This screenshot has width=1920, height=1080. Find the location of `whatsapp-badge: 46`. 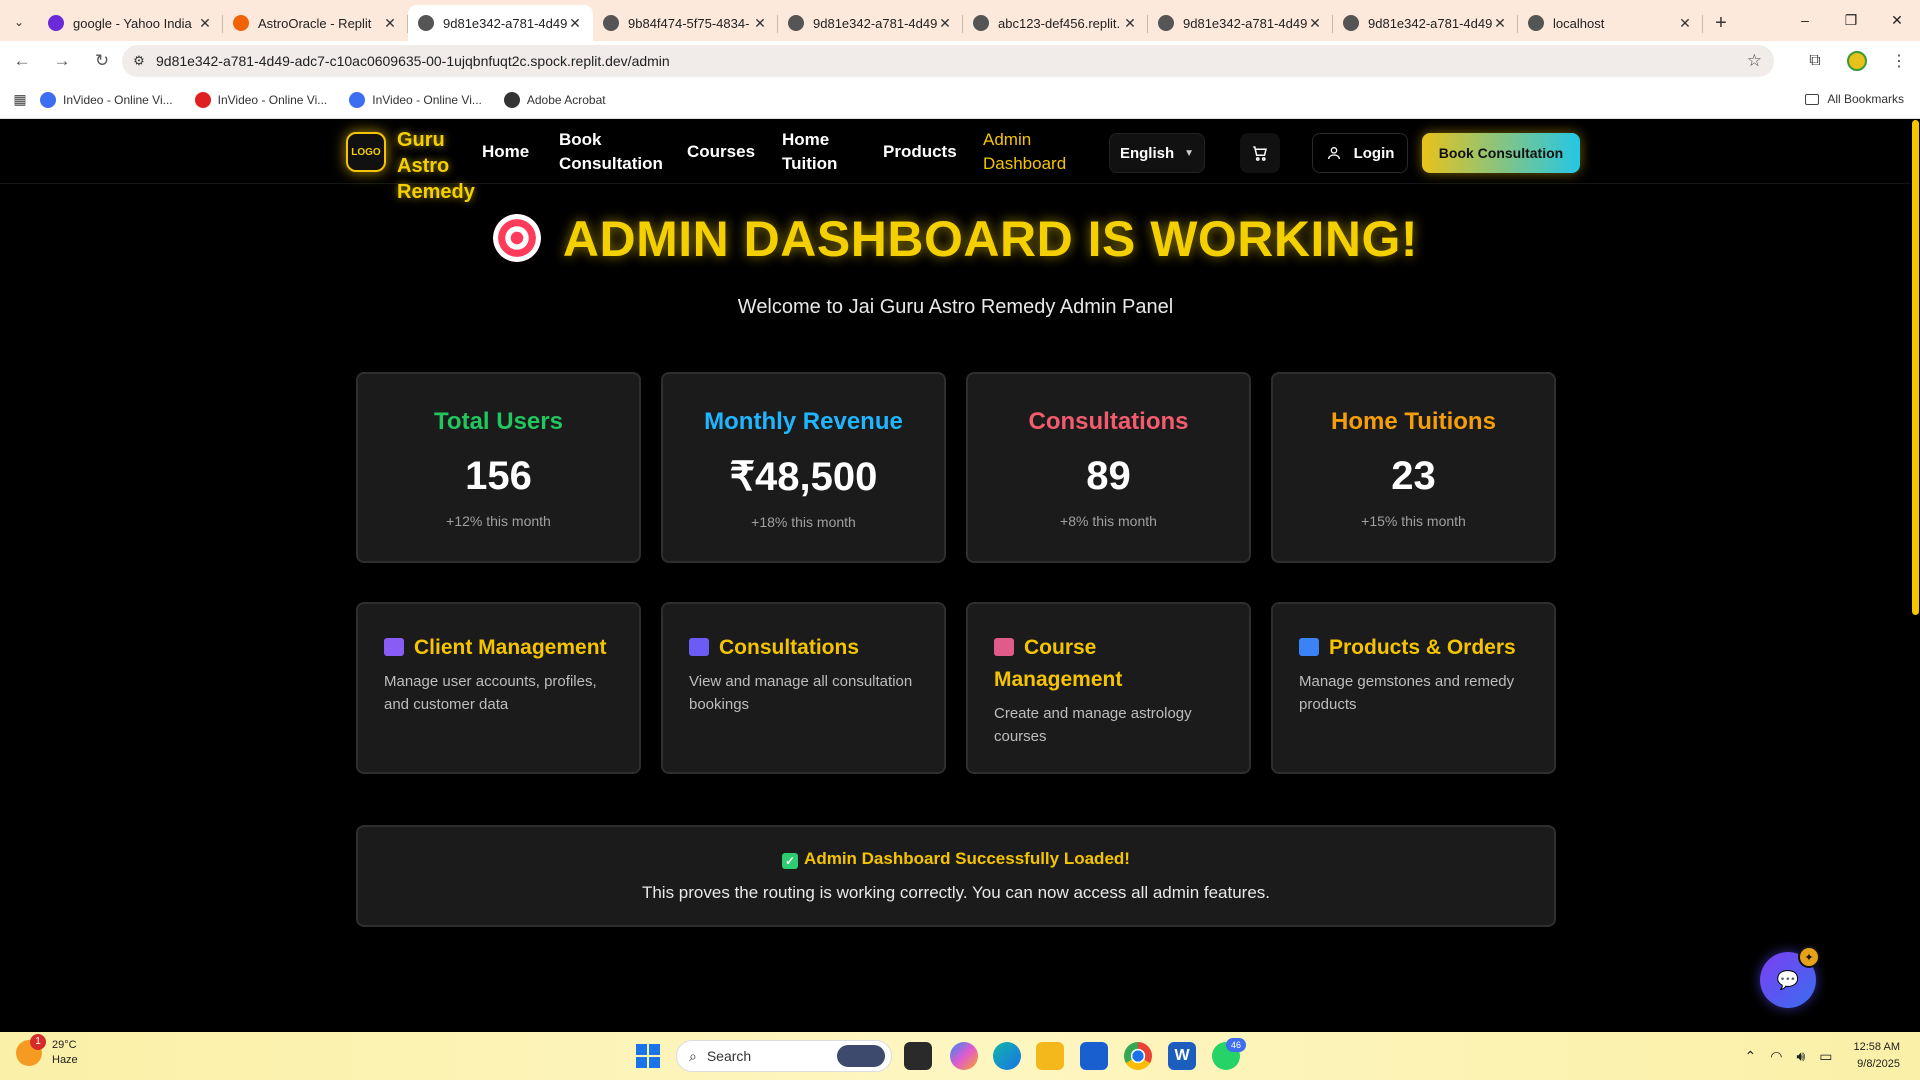

whatsapp-badge: 46 is located at coordinates (1236, 1045).